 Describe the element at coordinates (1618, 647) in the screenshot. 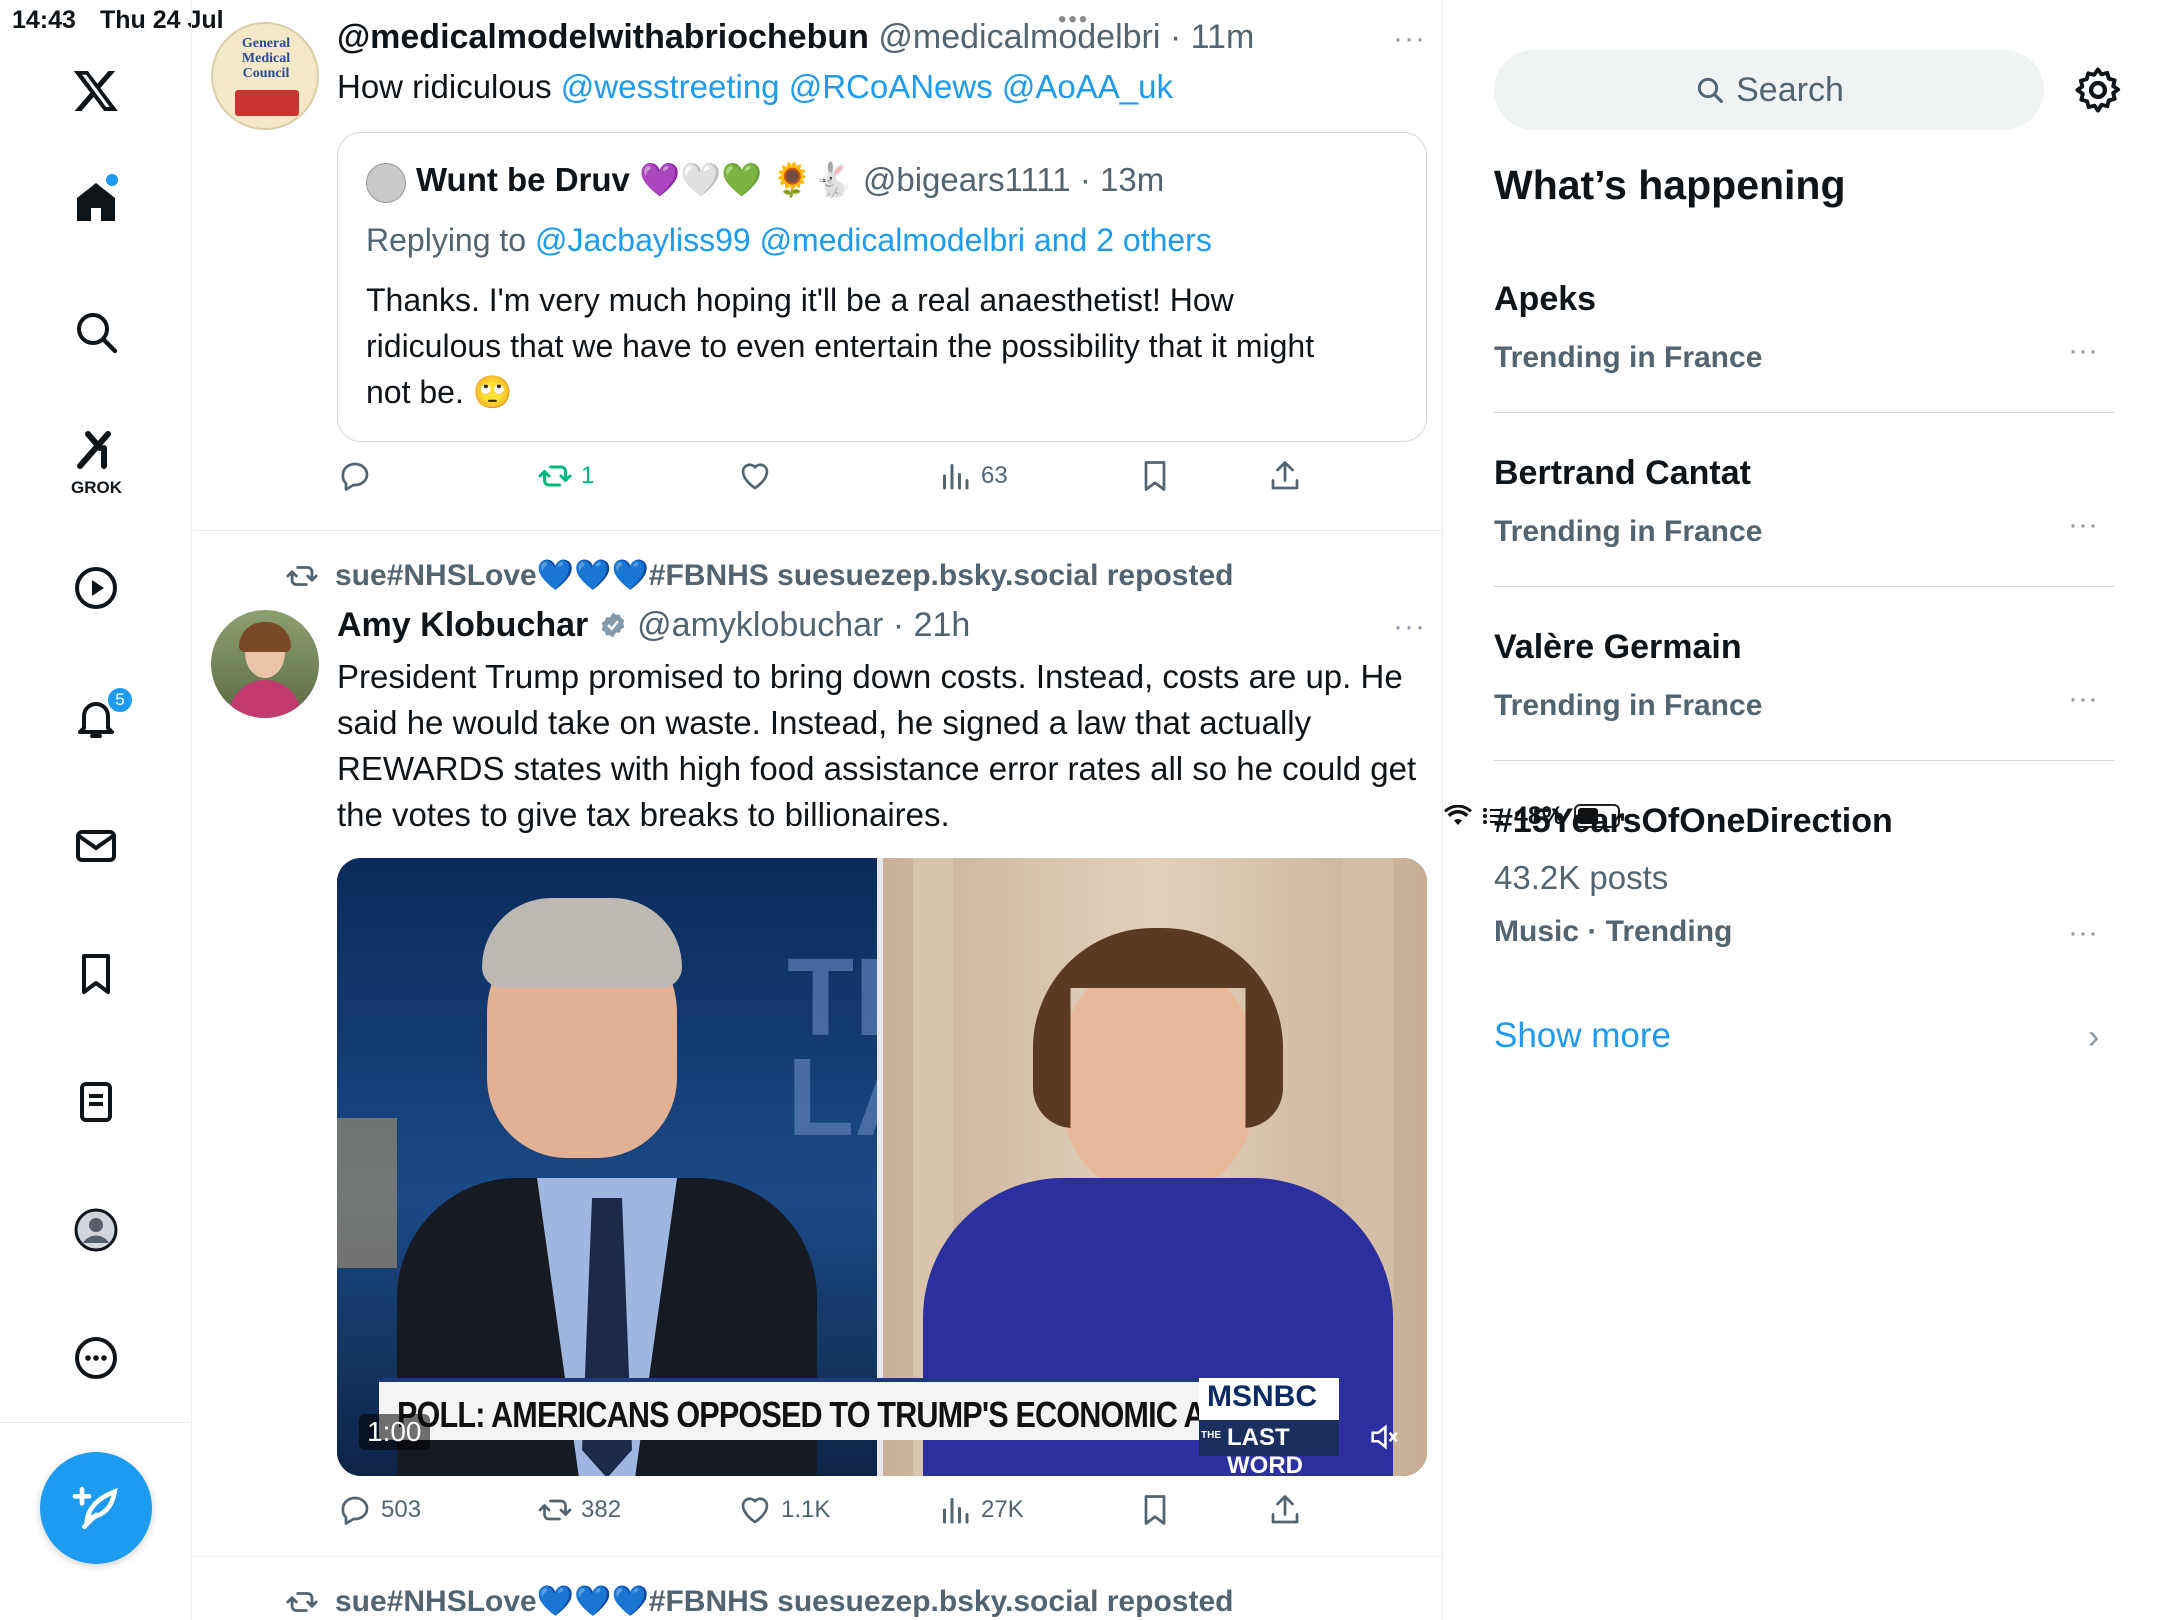

I see `trend-name: Valère Germain` at that location.